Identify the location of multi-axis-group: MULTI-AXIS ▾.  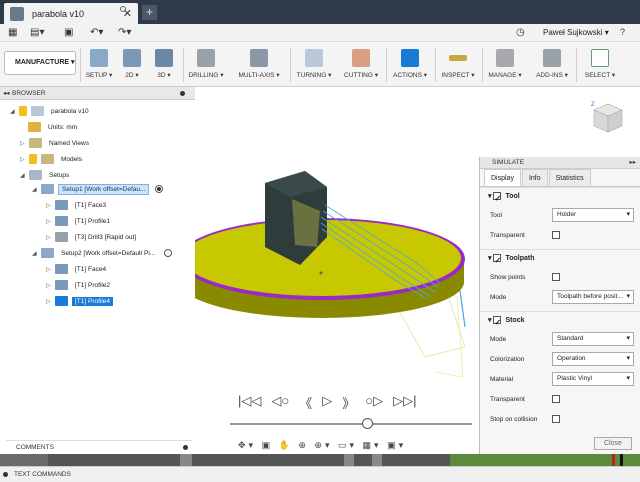
(259, 65).